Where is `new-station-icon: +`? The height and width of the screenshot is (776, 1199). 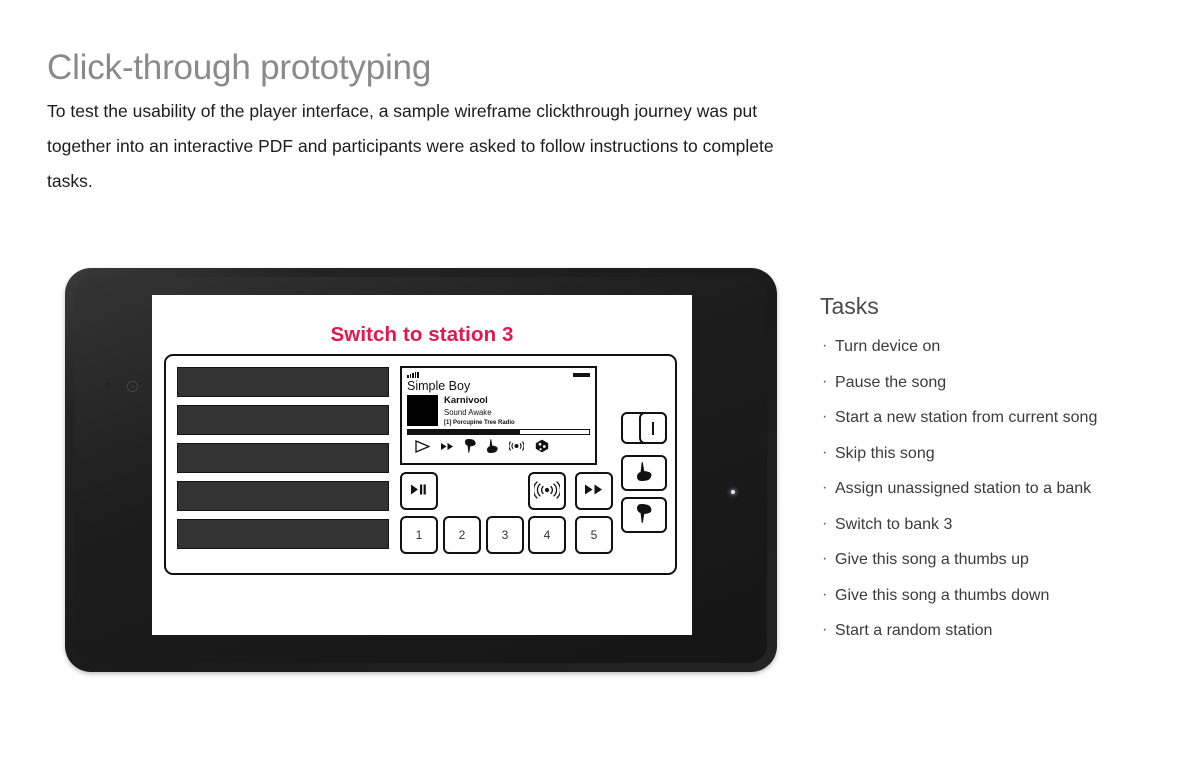 new-station-icon: + is located at coordinates (547, 491).